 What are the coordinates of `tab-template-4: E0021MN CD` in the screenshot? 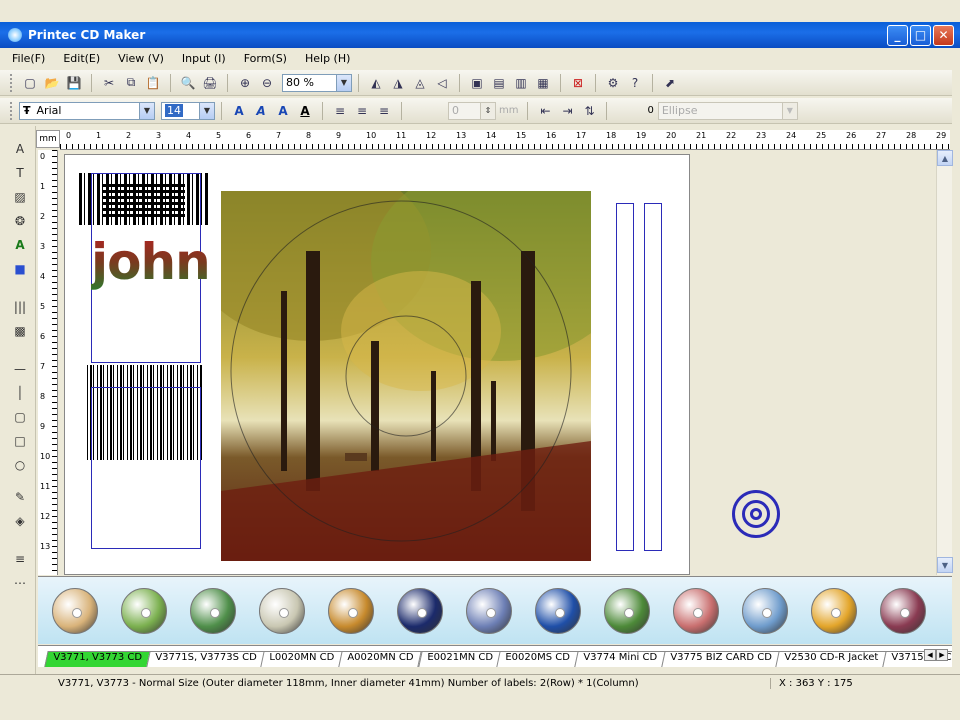 It's located at (459, 659).